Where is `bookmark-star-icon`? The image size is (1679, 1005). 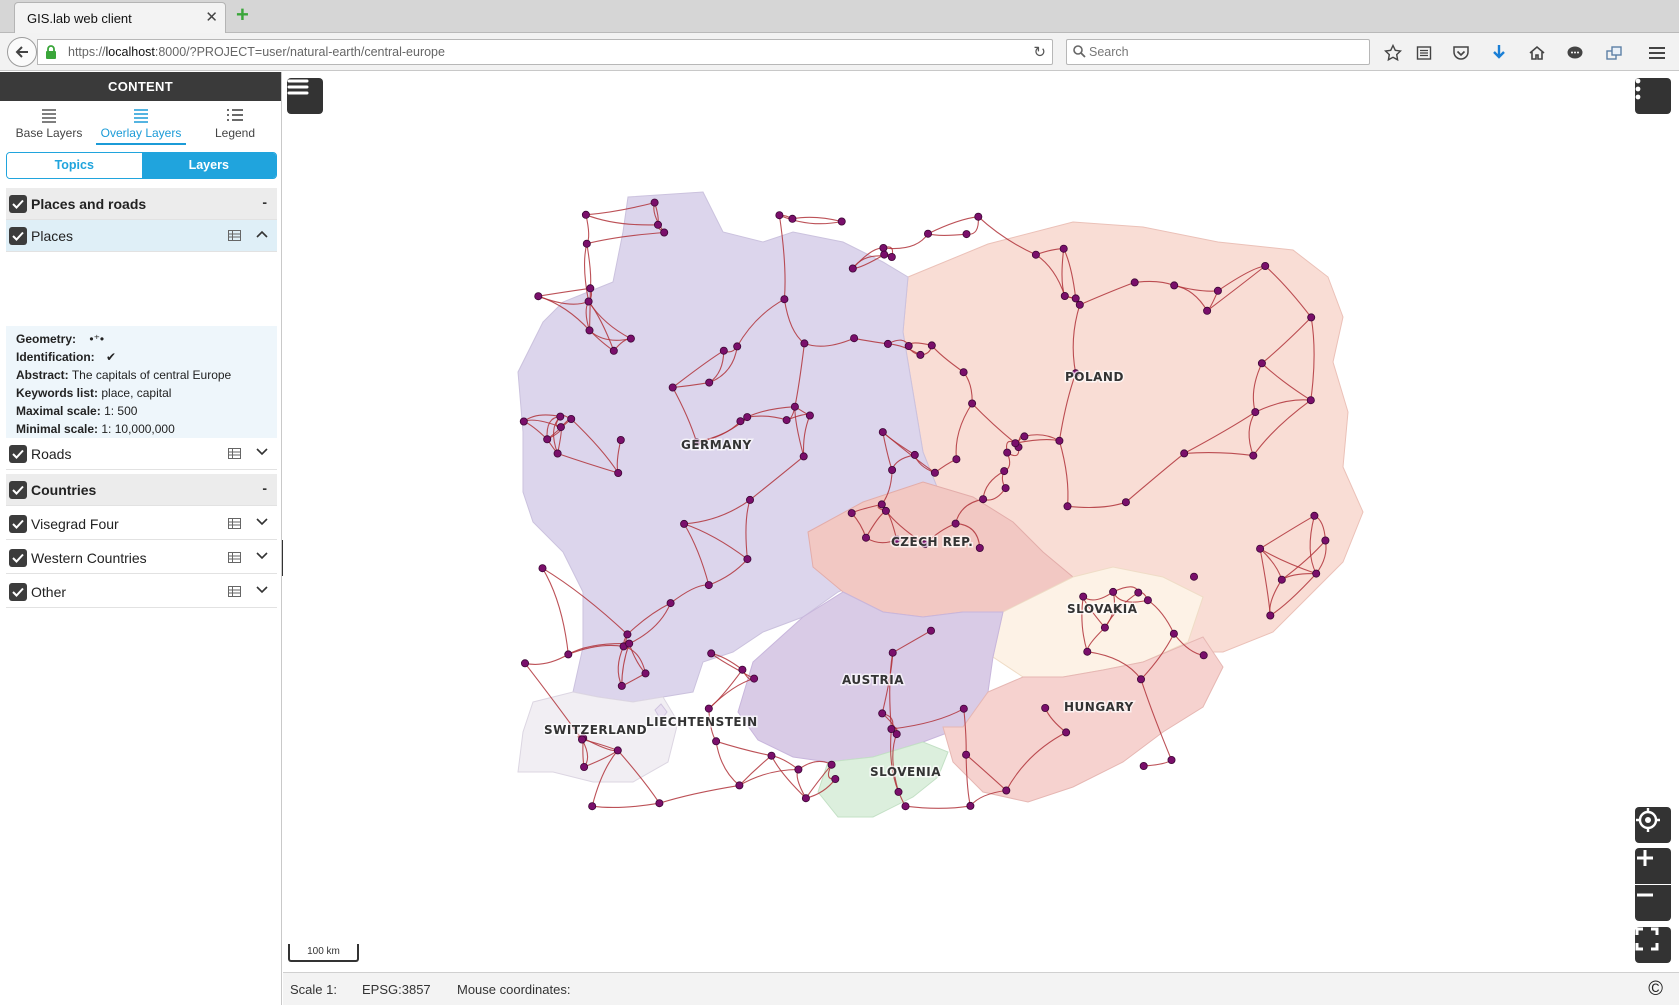
bookmark-star-icon is located at coordinates (1393, 53).